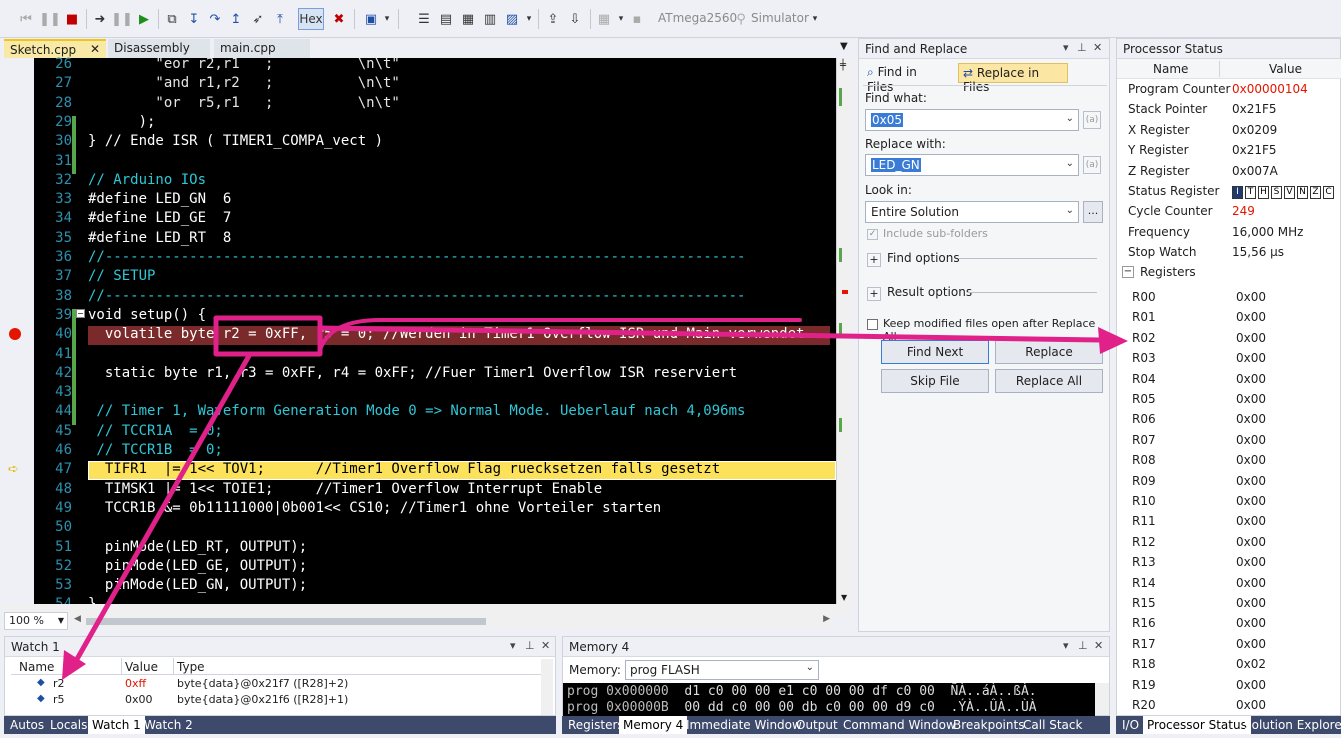 The width and height of the screenshot is (1341, 738). Describe the element at coordinates (135, 683) in the screenshot. I see `watch-value: 0xff` at that location.